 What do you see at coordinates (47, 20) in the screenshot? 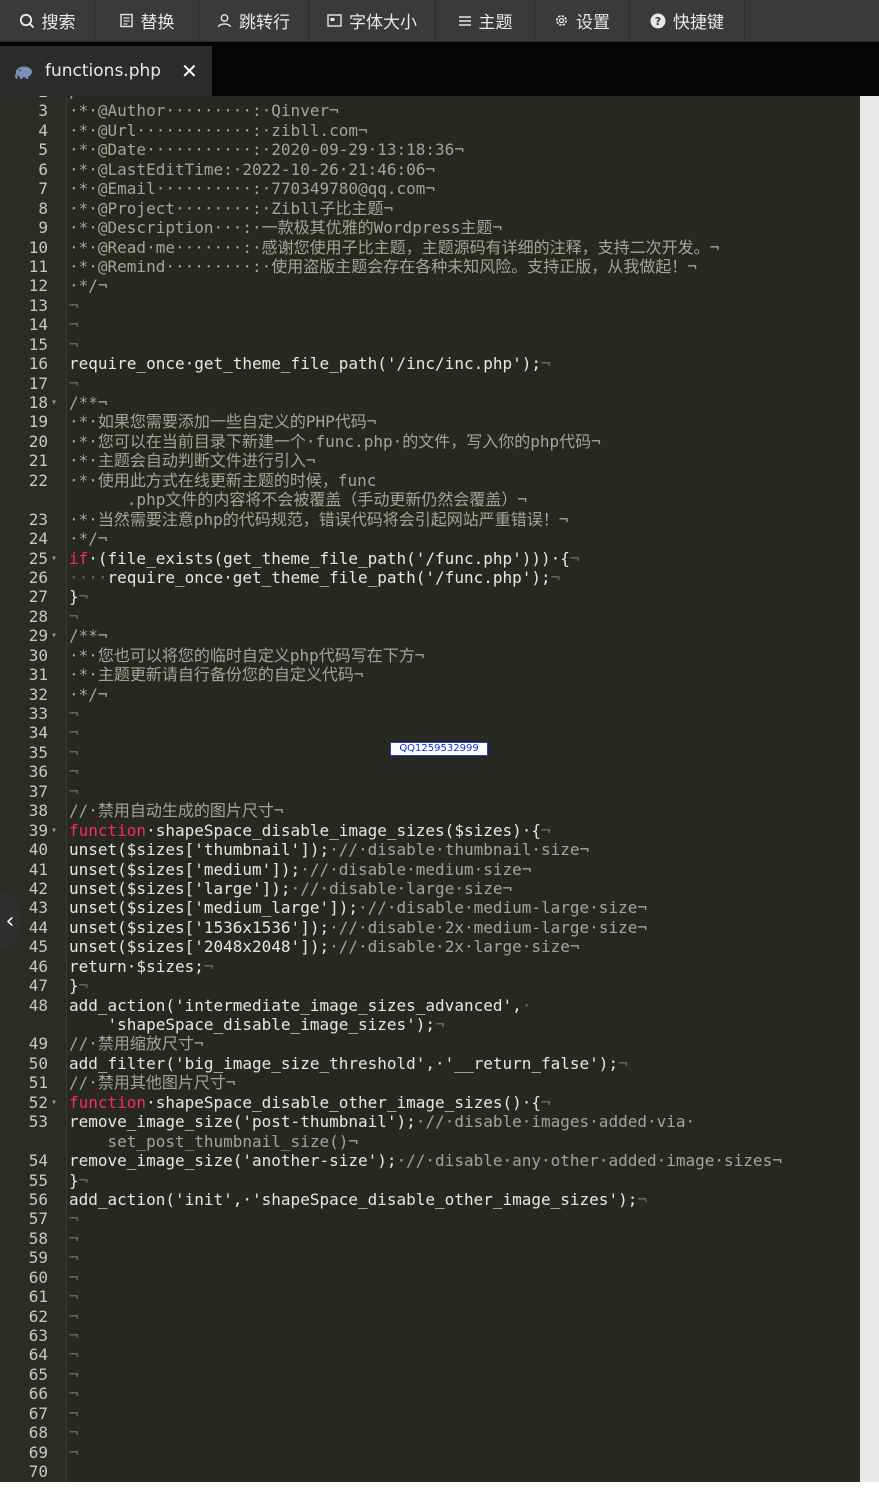
I see `search-button: 搜索` at bounding box center [47, 20].